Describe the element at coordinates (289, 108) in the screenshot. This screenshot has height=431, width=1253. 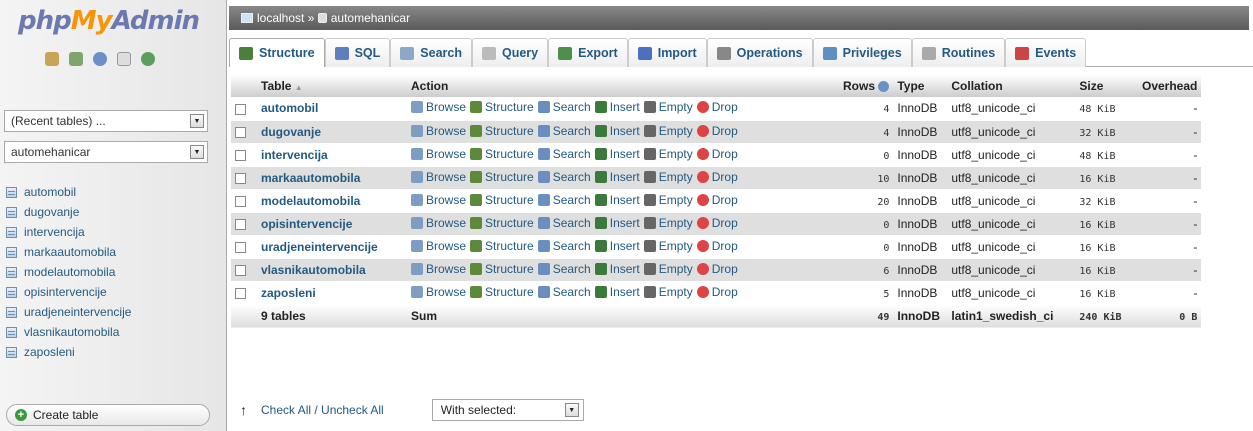
I see `table-name-link: automobil` at that location.